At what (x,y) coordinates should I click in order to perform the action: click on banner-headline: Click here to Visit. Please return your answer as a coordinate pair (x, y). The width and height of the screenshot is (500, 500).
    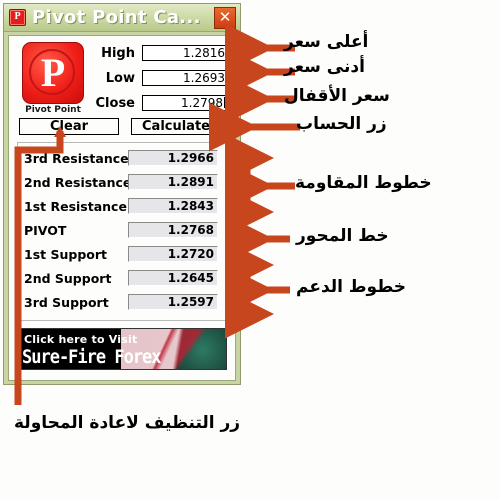
    Looking at the image, I should click on (81, 339).